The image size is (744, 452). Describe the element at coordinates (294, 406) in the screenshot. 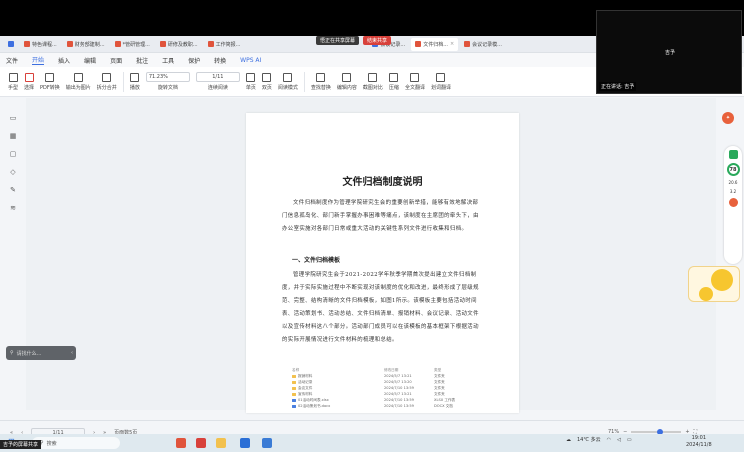

I see `docx-file-icon` at that location.